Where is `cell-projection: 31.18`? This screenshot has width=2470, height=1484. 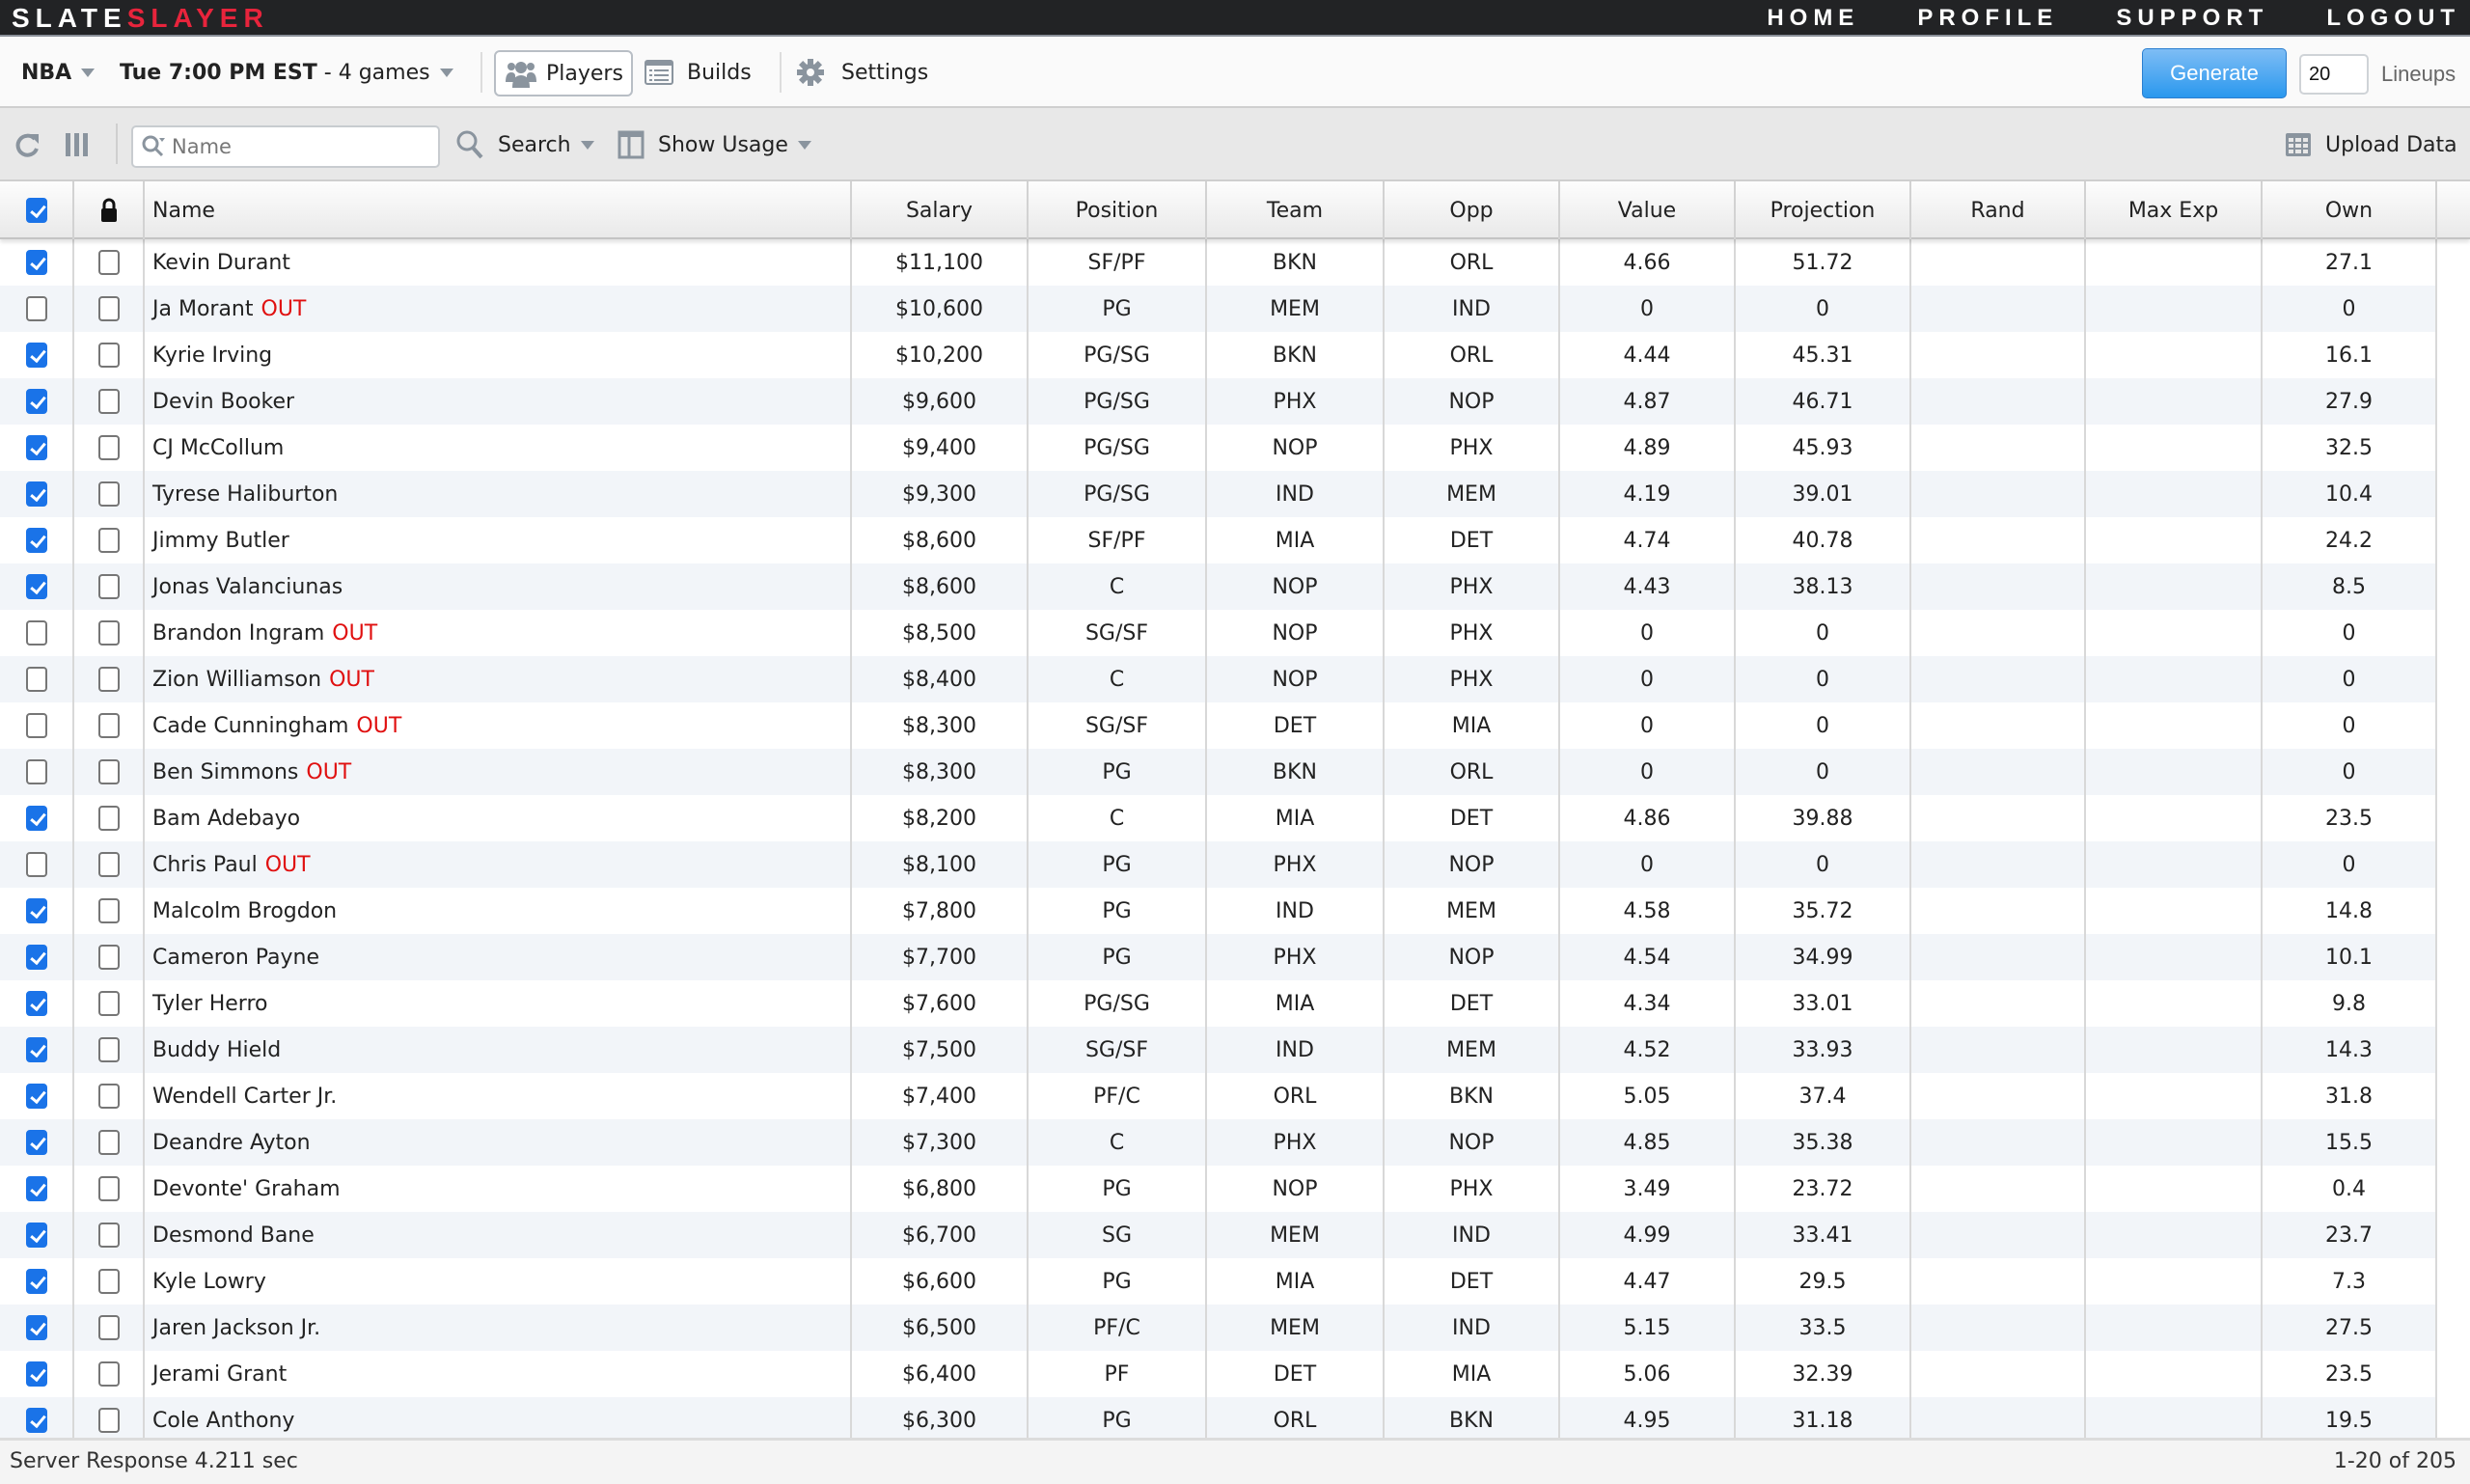
cell-projection: 31.18 is located at coordinates (1823, 1417).